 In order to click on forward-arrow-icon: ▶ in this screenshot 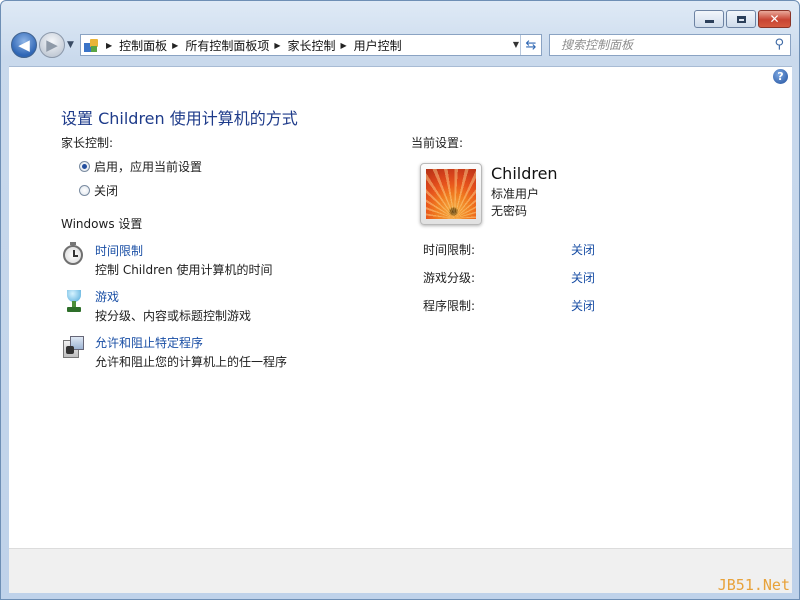, I will do `click(52, 45)`.